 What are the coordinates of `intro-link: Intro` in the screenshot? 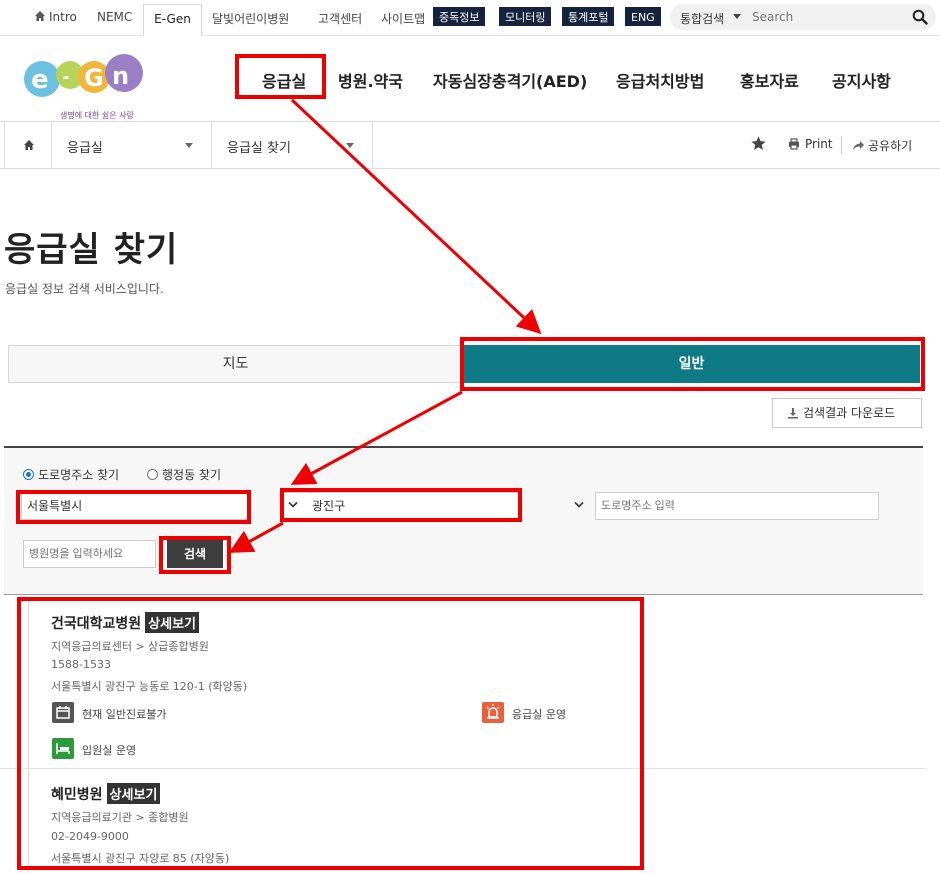 It's located at (63, 17).